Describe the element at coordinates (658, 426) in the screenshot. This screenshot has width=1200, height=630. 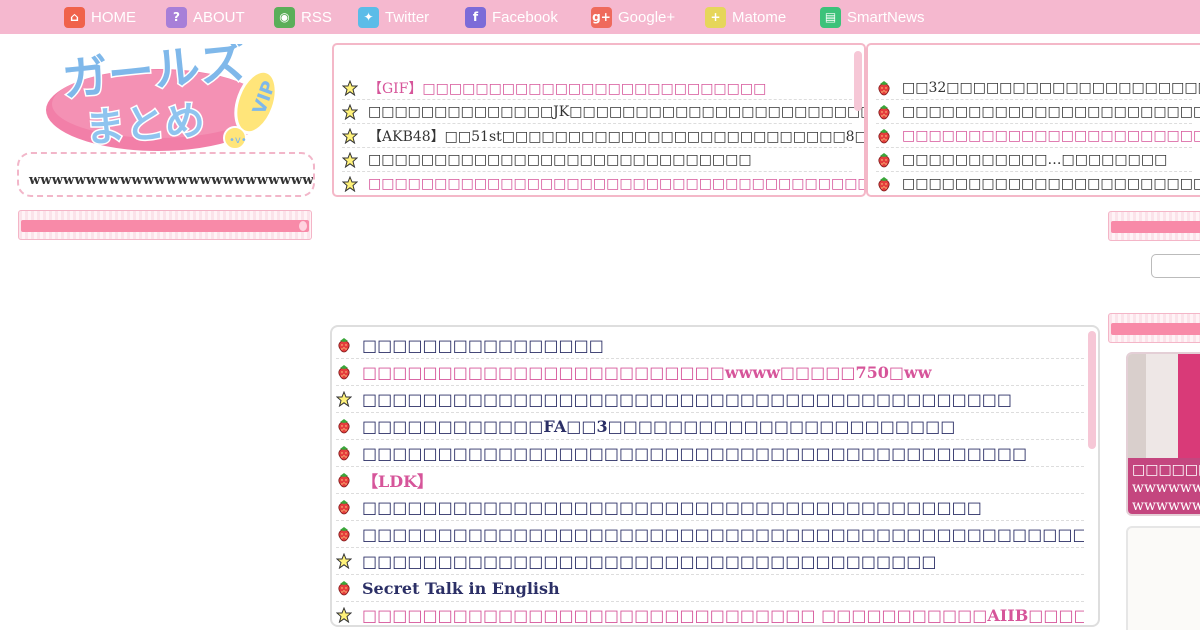
I see `article-item-title: □□□□□□□□□□□□FA□□3□□□□□□□□□□□□□□□□□□□□□□□` at that location.